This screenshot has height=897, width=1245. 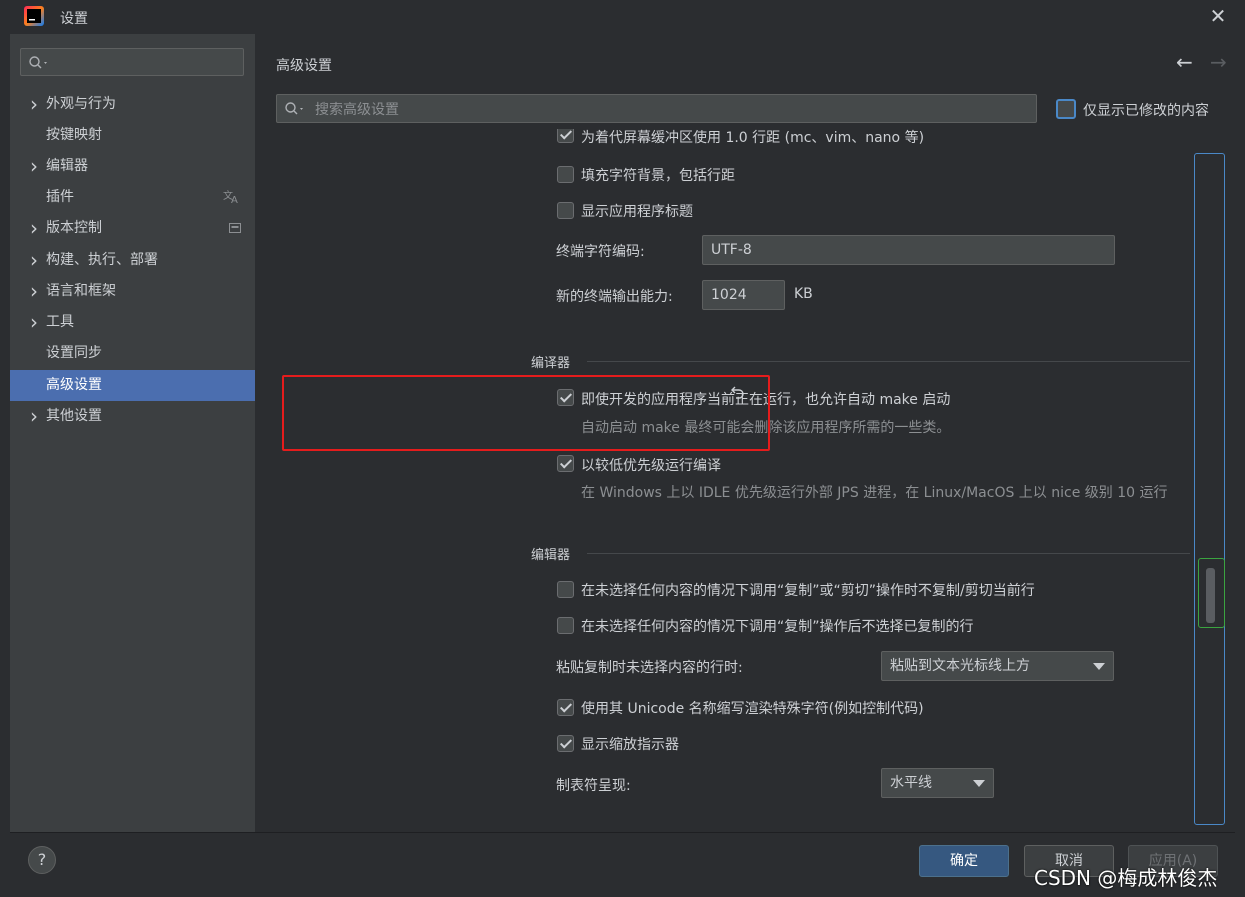 What do you see at coordinates (649, 668) in the screenshot?
I see `paste-behavior-label: 粘贴复制时未选择内容的行时:` at bounding box center [649, 668].